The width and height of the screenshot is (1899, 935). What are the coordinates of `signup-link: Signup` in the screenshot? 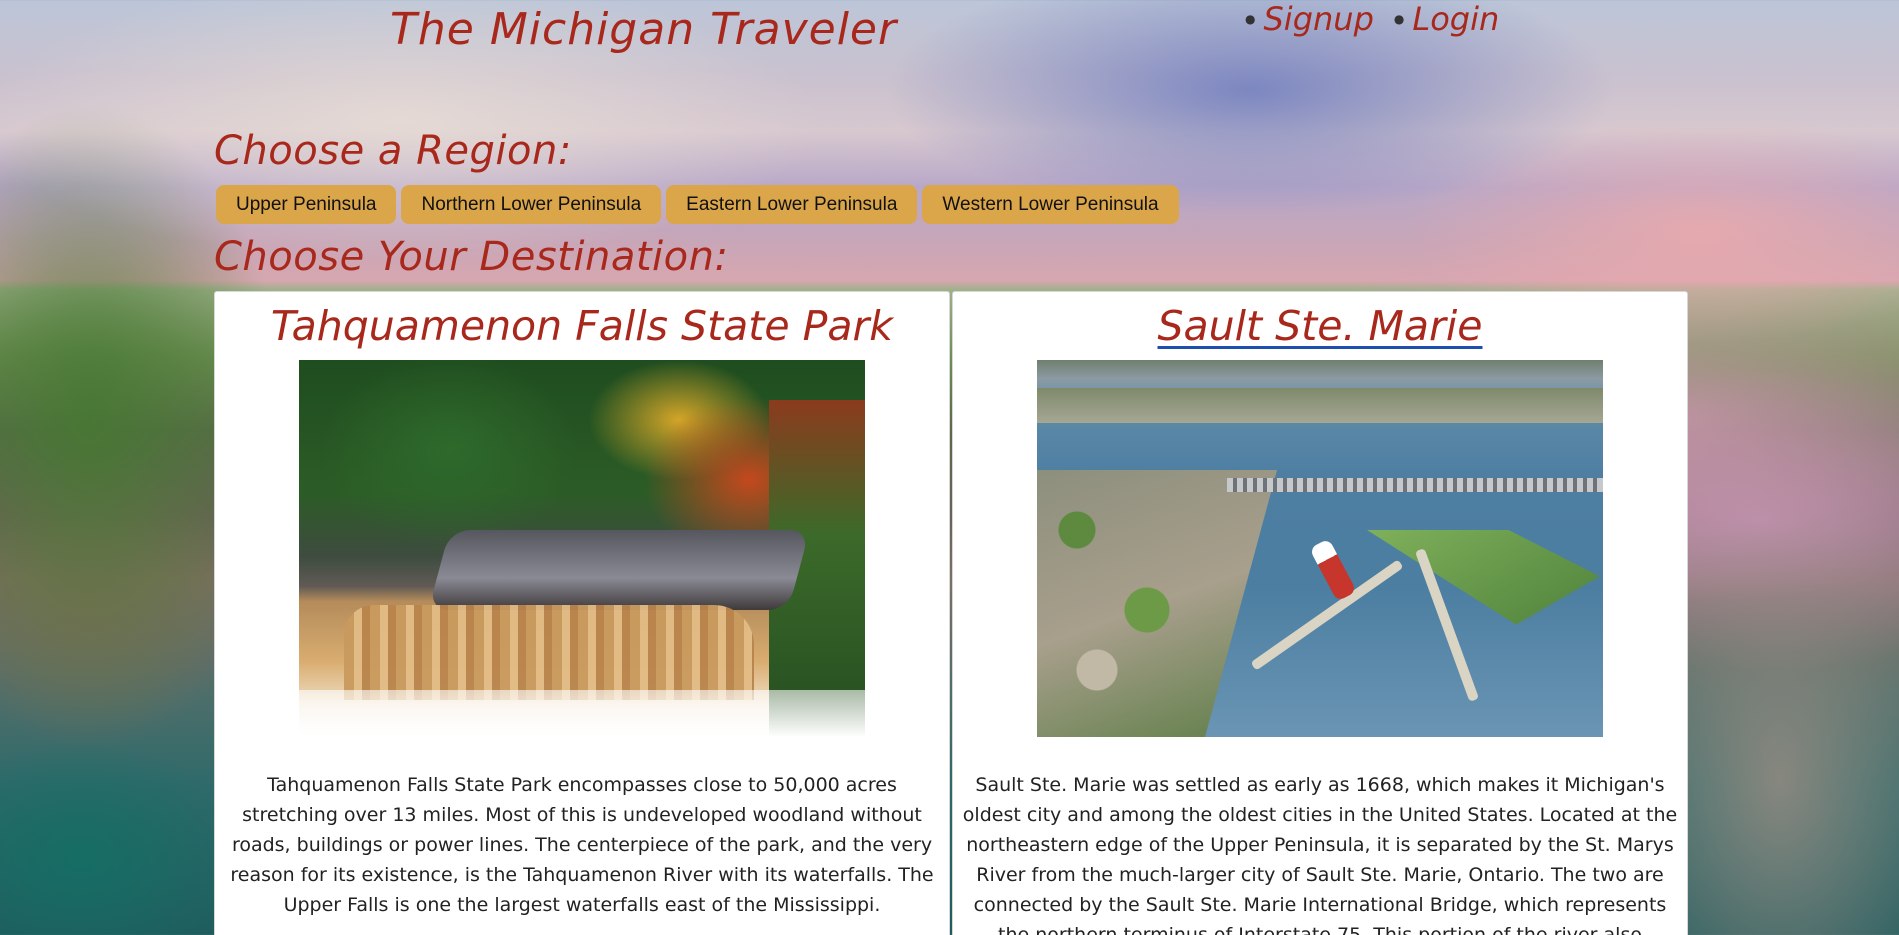 It's located at (1318, 19).